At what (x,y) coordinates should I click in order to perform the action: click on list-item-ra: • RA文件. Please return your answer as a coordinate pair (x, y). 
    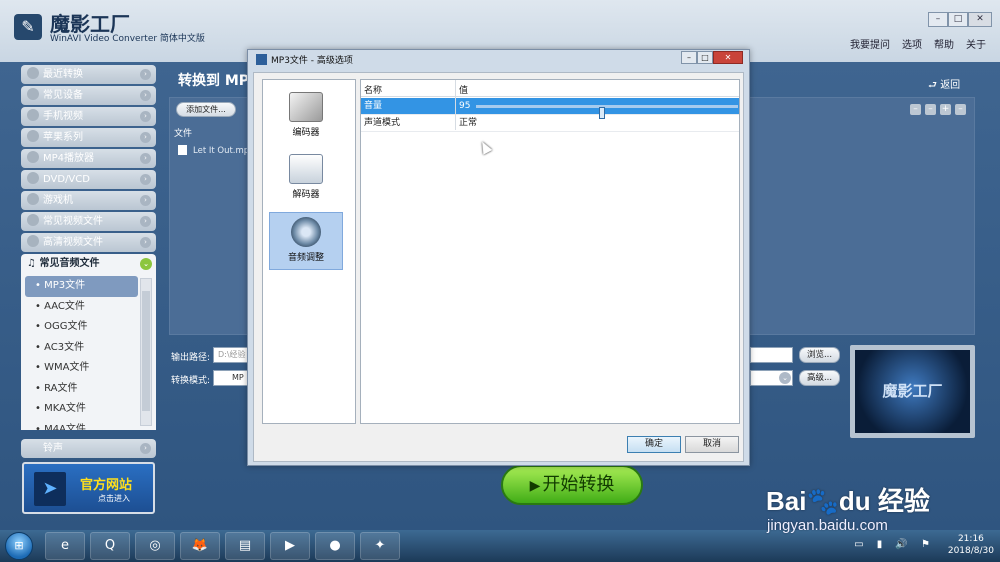
    Looking at the image, I should click on (77, 389).